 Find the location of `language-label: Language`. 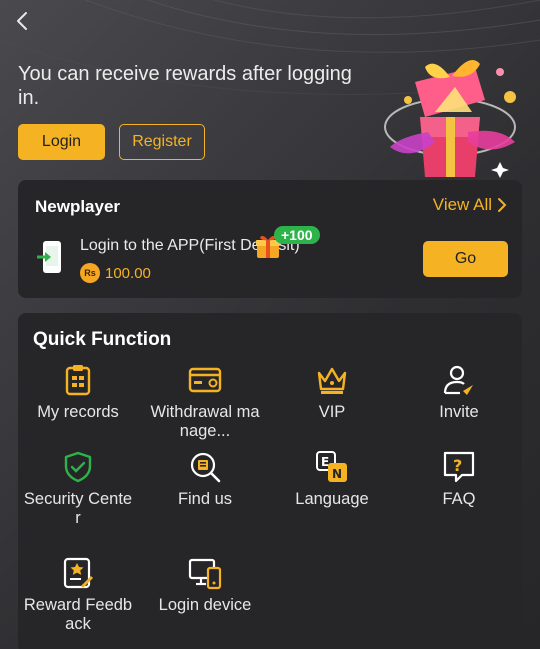

language-label: Language is located at coordinates (332, 499).